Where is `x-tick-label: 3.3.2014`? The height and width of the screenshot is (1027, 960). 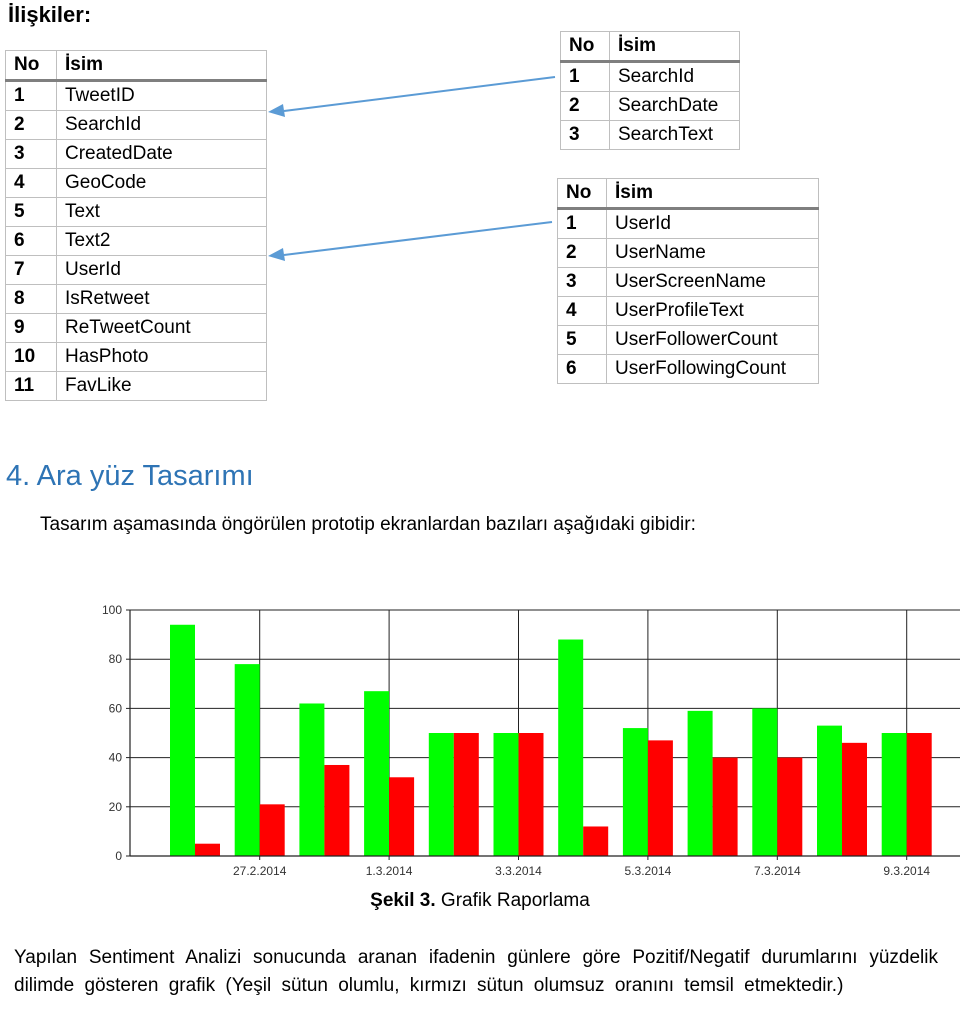 x-tick-label: 3.3.2014 is located at coordinates (518, 871).